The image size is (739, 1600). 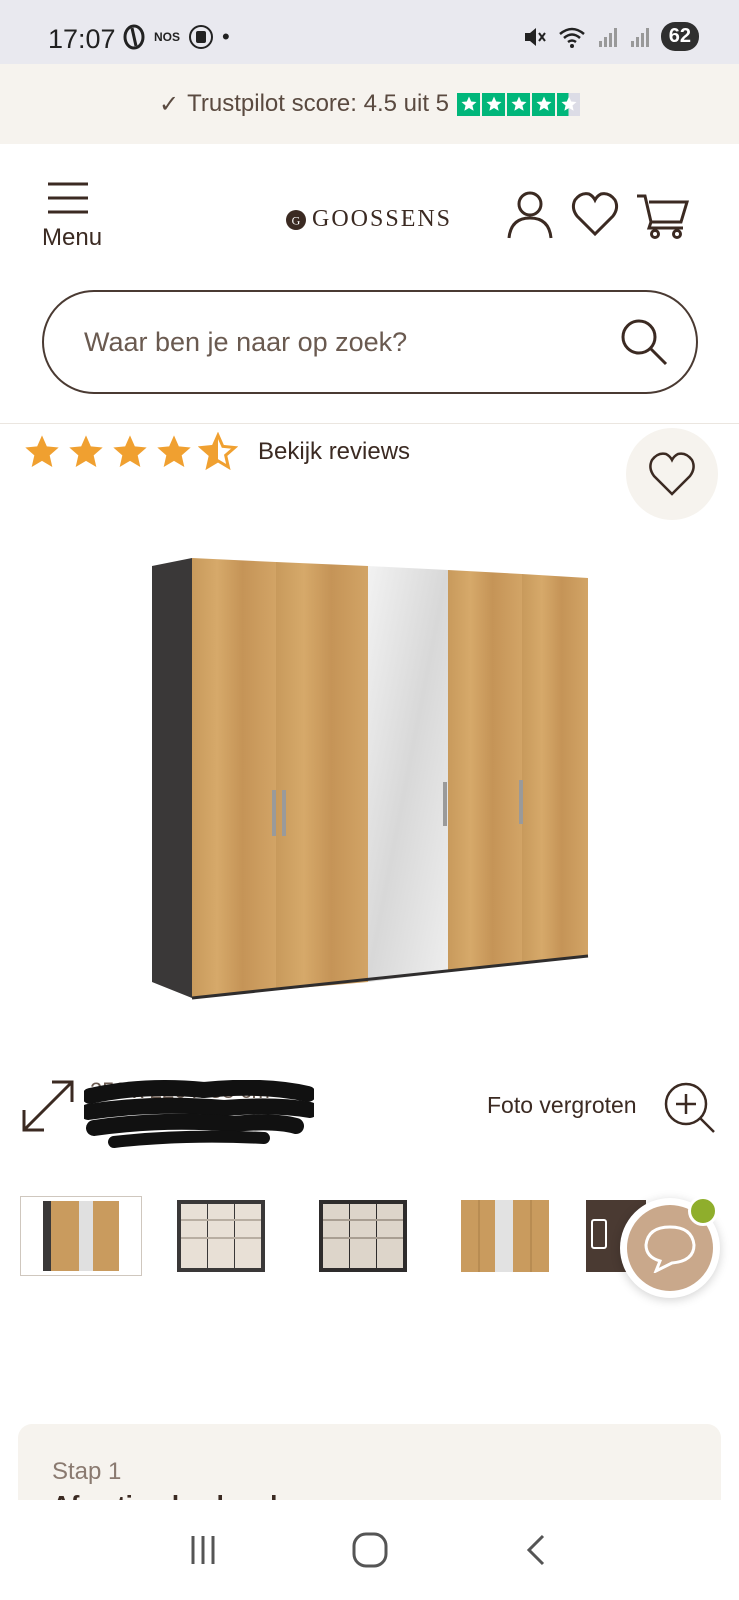 I want to click on trustpilot-stars, so click(x=518, y=104).